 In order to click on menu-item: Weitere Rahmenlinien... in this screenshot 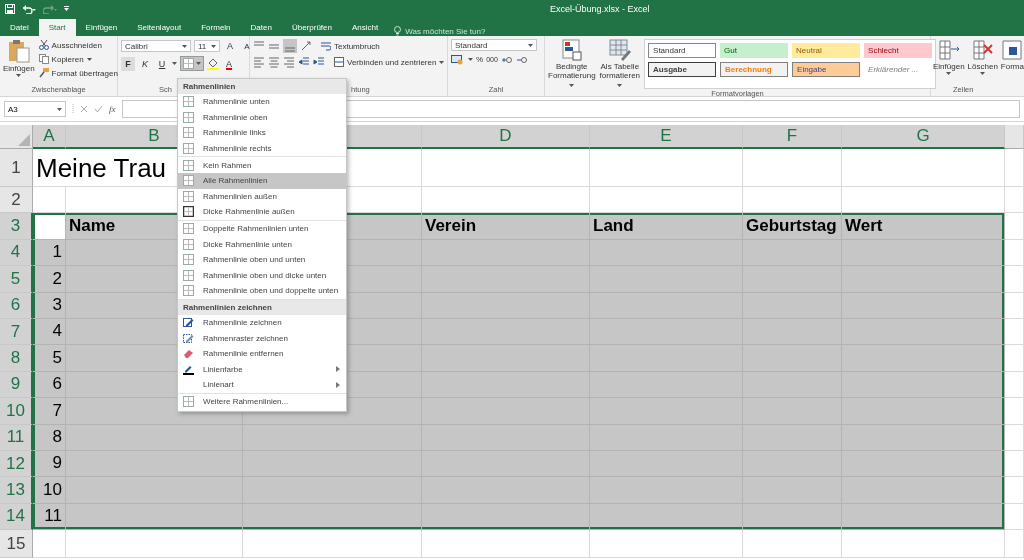, I will do `click(262, 401)`.